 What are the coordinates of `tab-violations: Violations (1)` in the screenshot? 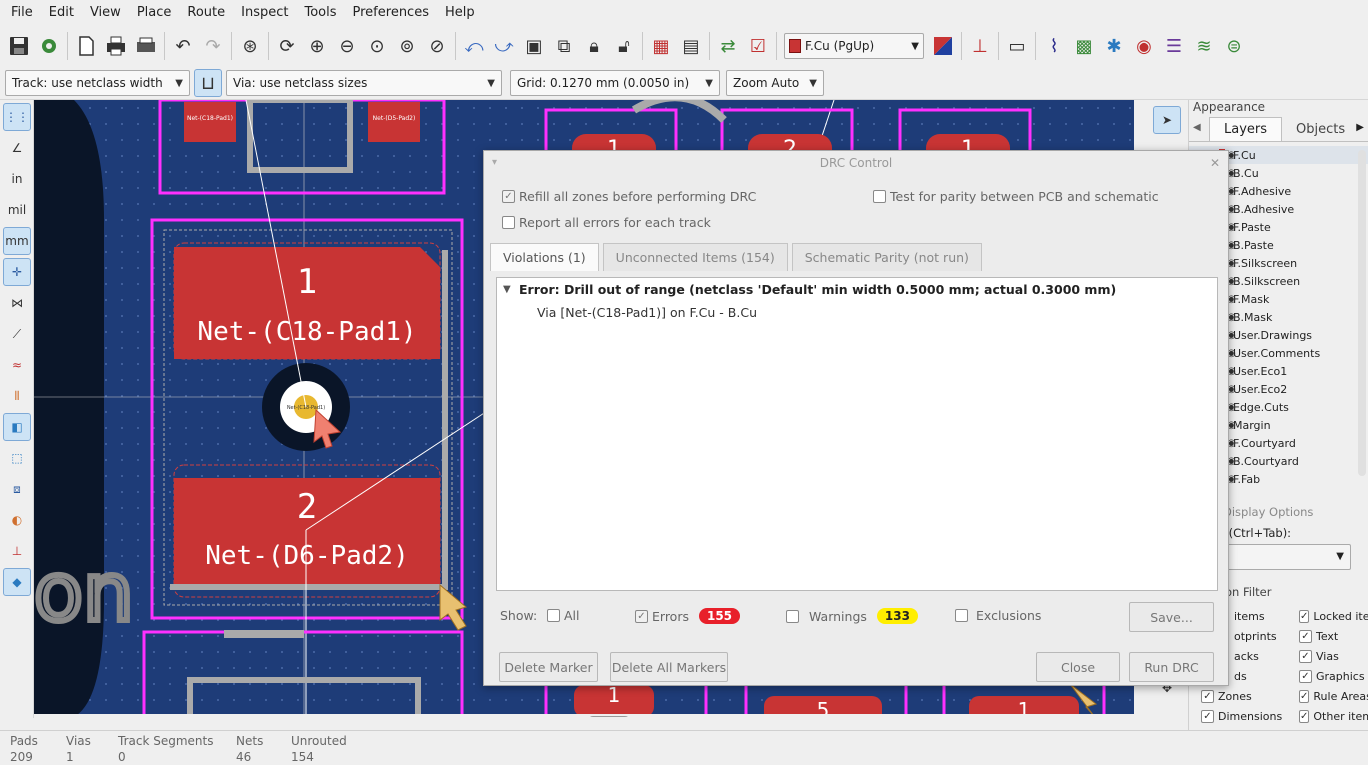 It's located at (544, 257).